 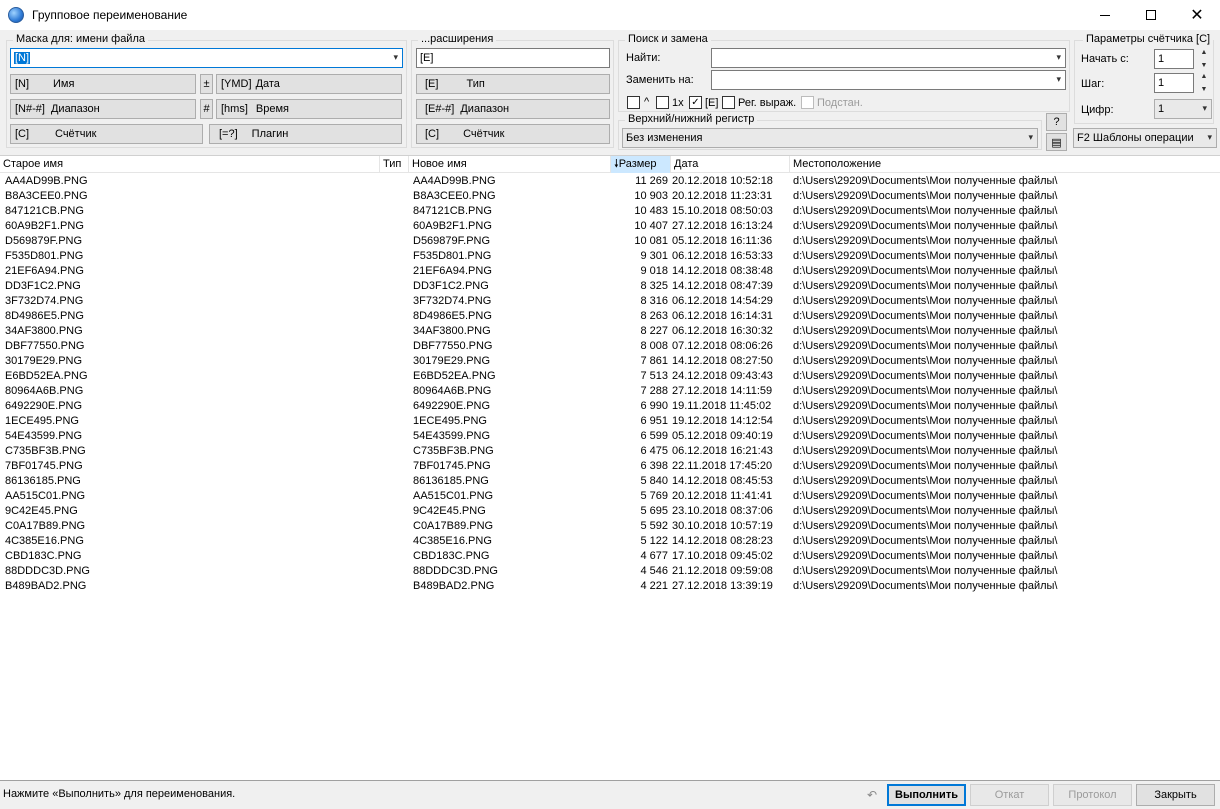 What do you see at coordinates (888, 58) in the screenshot?
I see `find-input: ▾` at bounding box center [888, 58].